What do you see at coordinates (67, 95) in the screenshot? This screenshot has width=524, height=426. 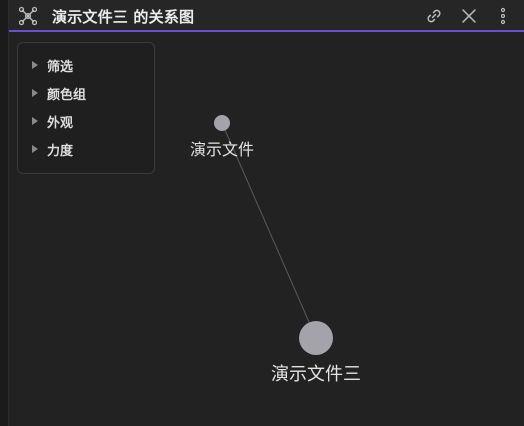 I see `panel-item-label: 颜色组` at bounding box center [67, 95].